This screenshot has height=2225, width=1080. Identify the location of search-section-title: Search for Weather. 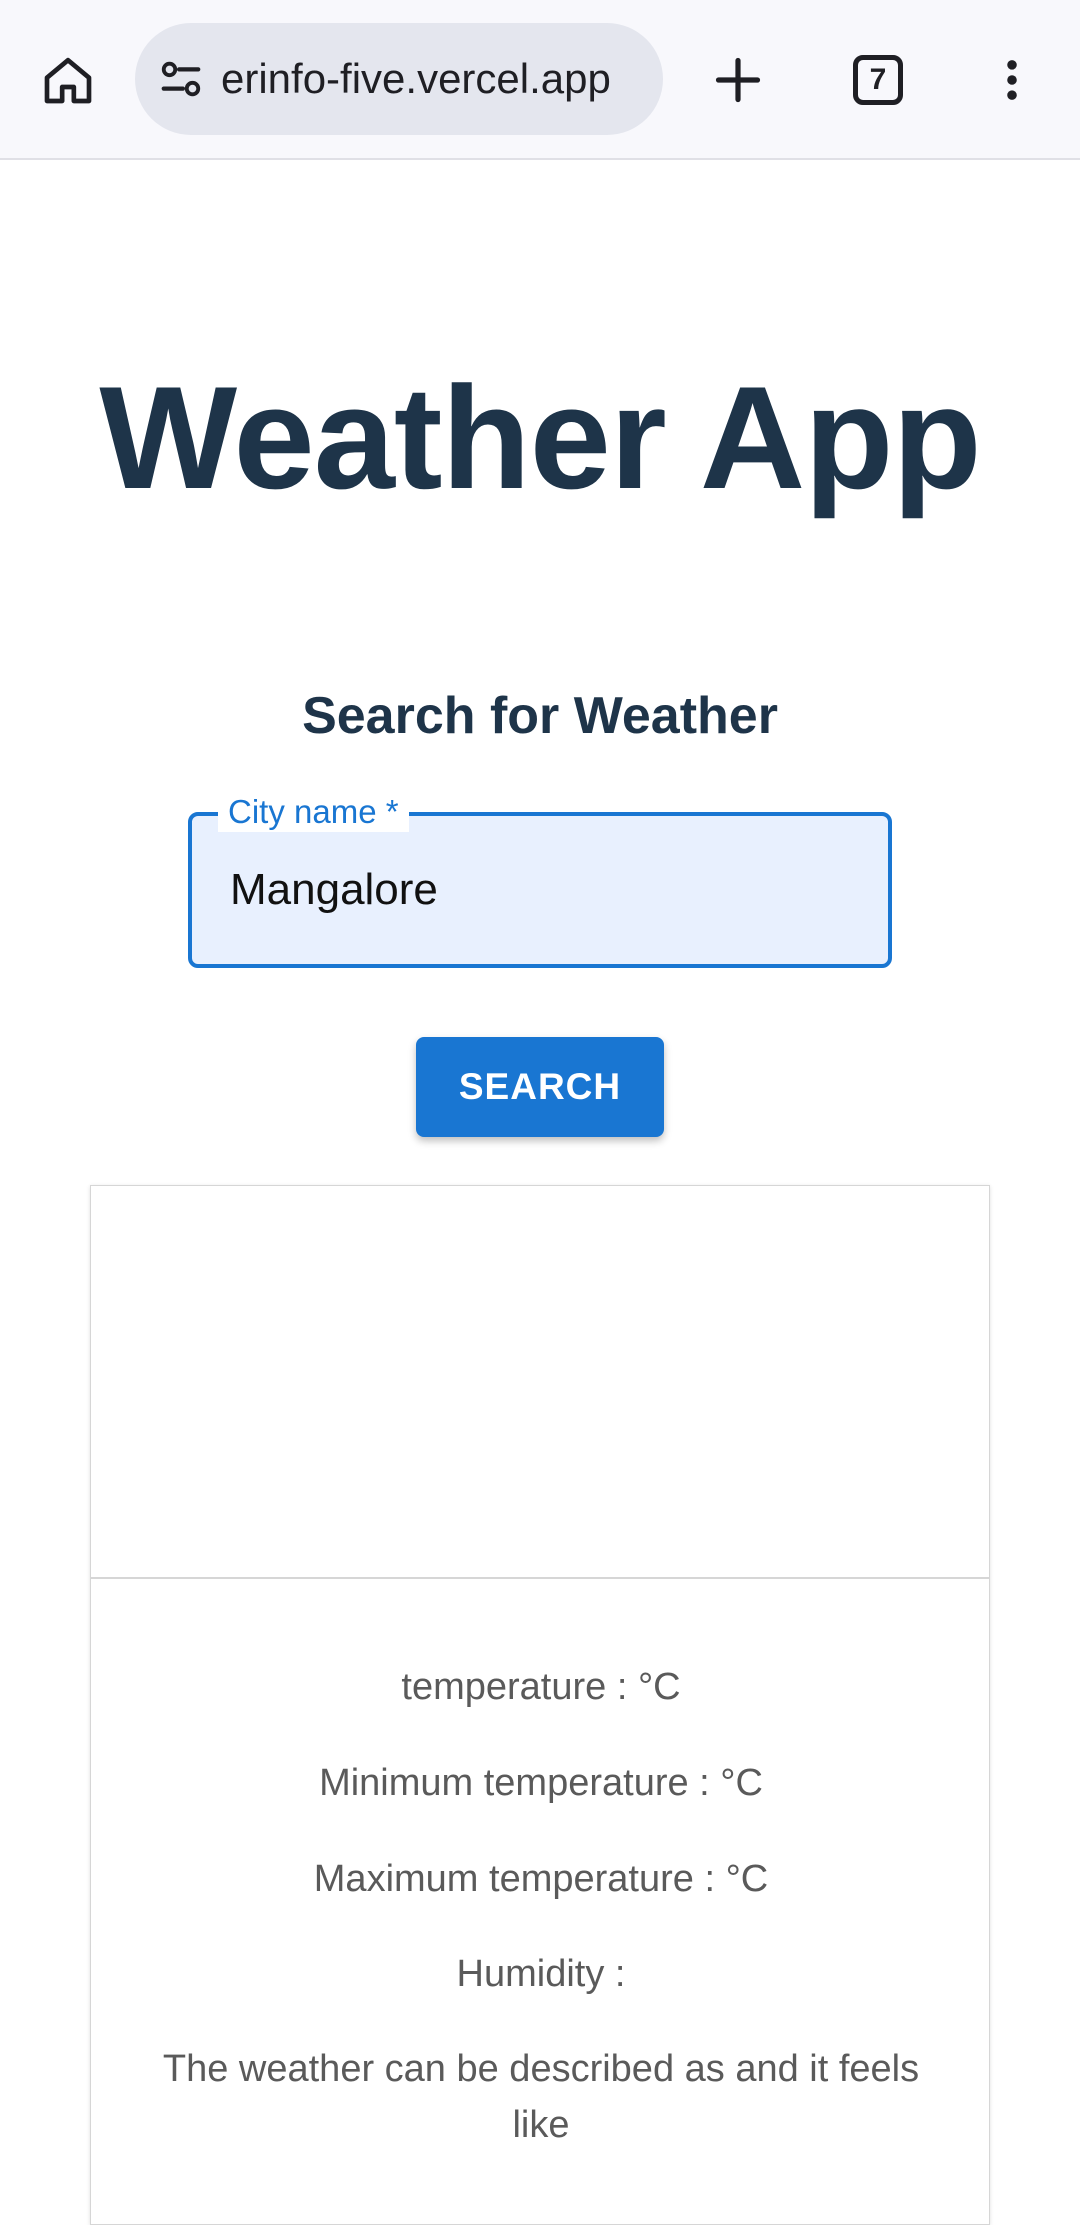
(540, 716).